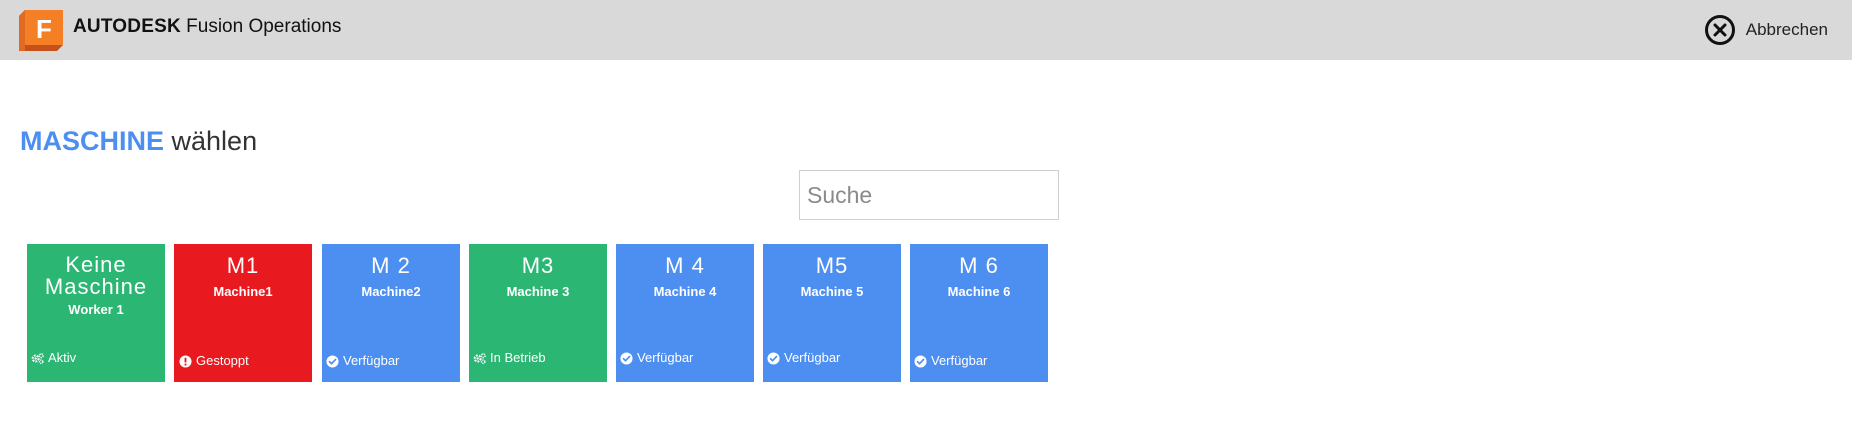  I want to click on machine-code: M 6, so click(979, 265).